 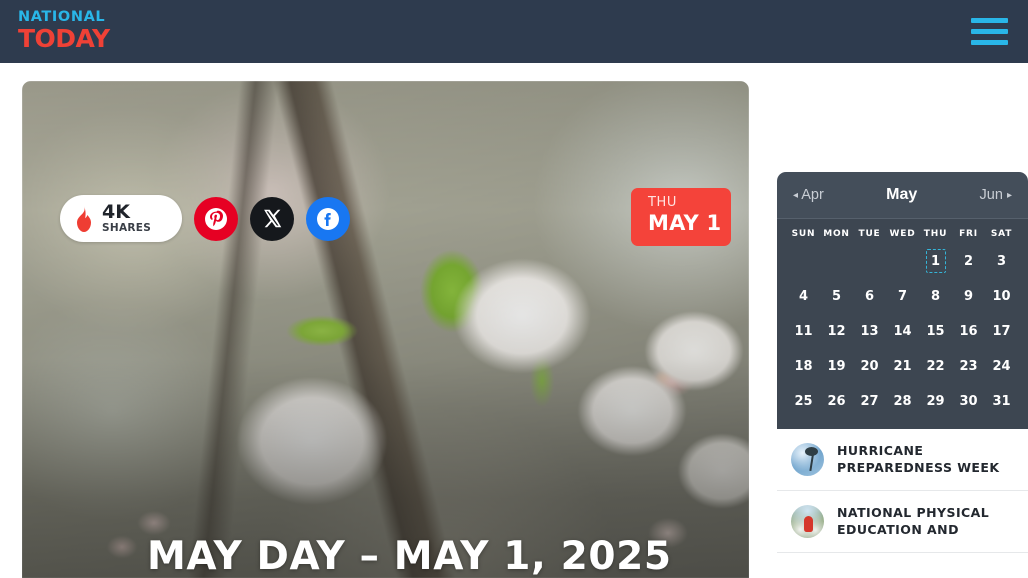 I want to click on share-pinterest-button, so click(x=216, y=218).